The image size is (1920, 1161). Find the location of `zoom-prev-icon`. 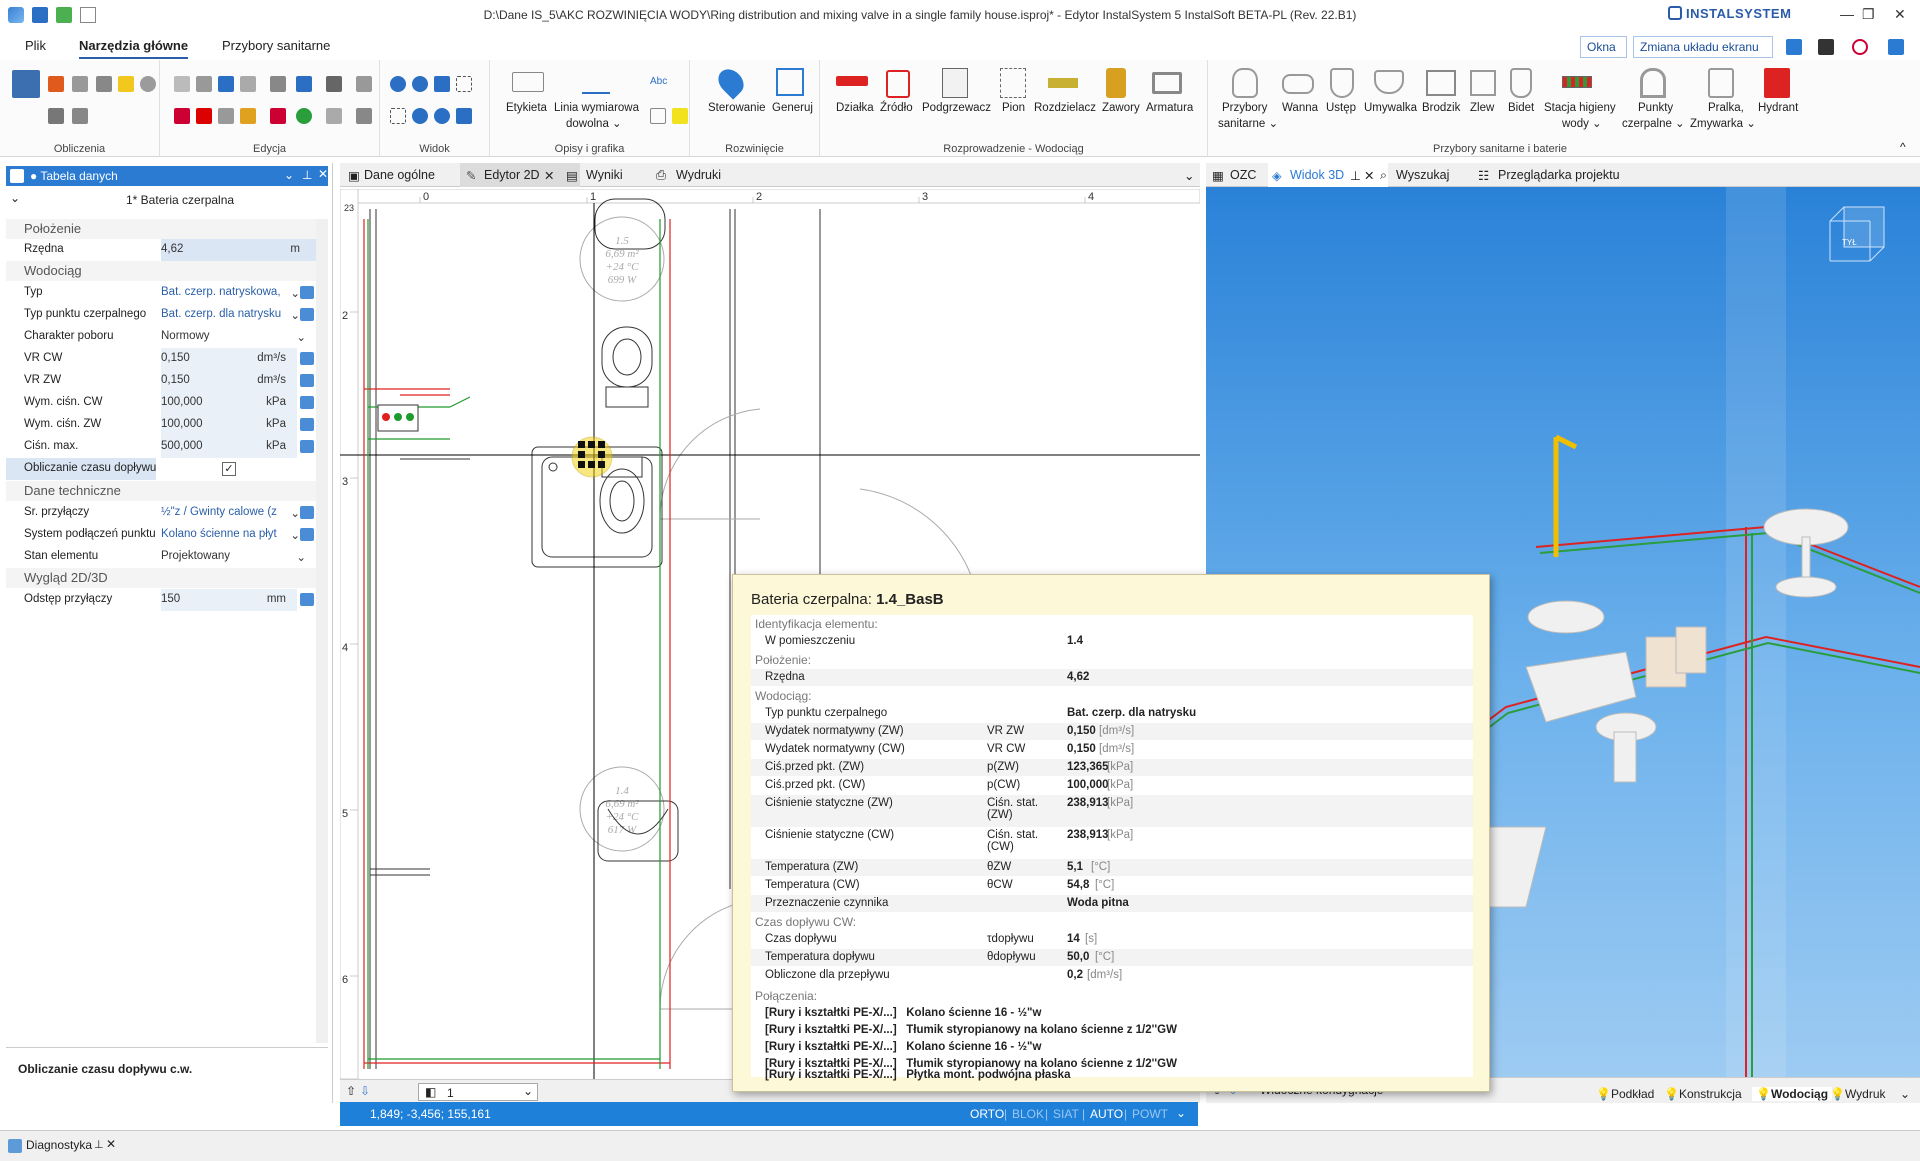

zoom-prev-icon is located at coordinates (420, 116).